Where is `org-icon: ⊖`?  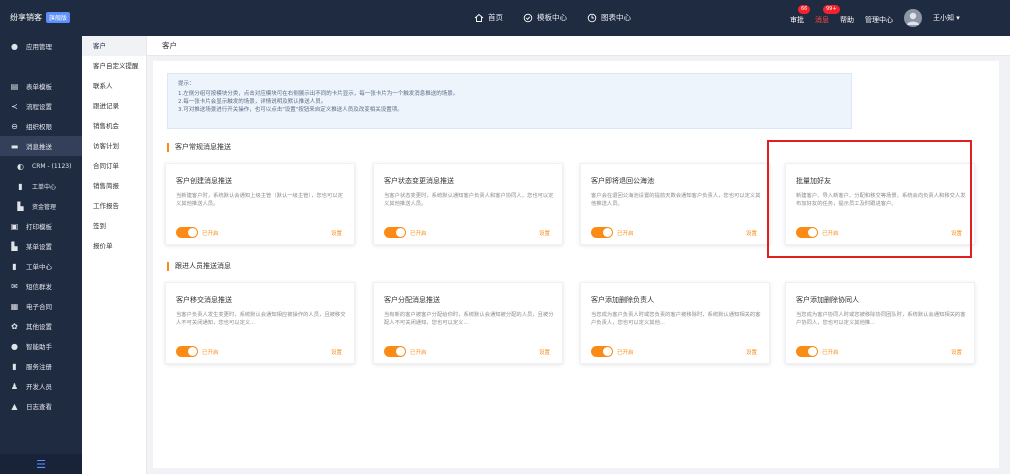
org-icon: ⊖ is located at coordinates (14, 126).